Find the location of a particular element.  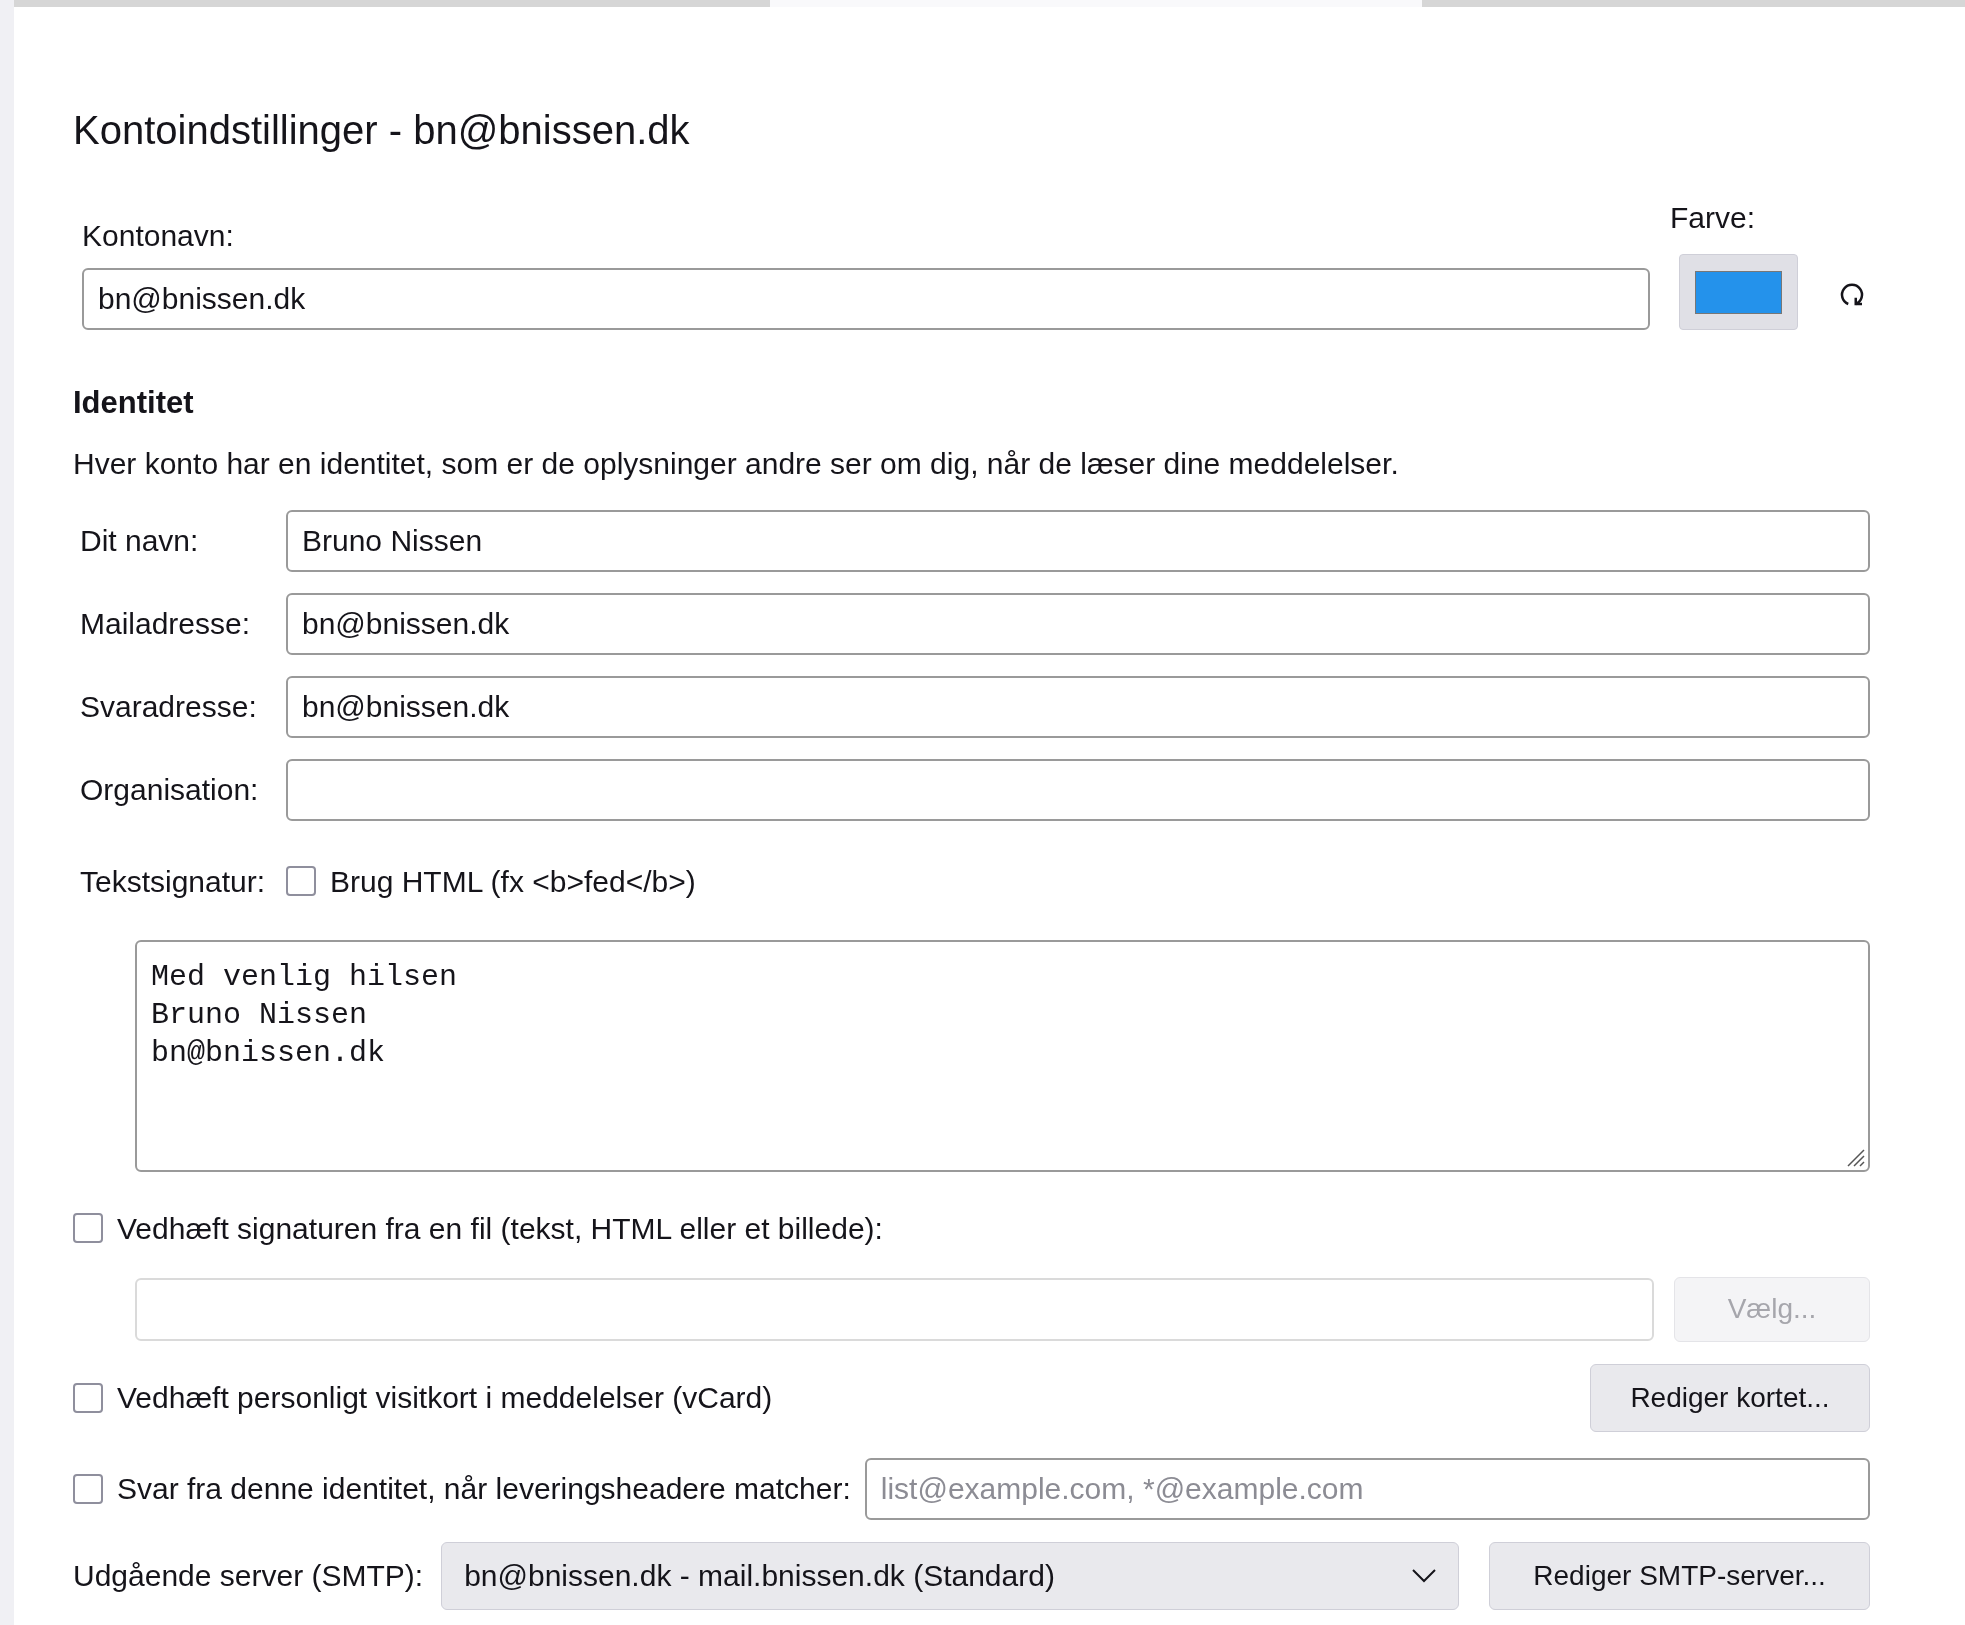

field-label: Organisation: is located at coordinates (169, 790).